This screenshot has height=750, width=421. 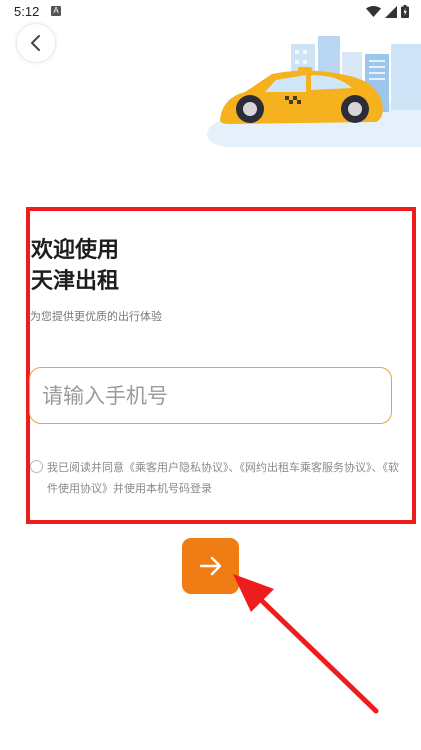 What do you see at coordinates (75, 250) in the screenshot?
I see `welcome-line-1: 欢迎使用` at bounding box center [75, 250].